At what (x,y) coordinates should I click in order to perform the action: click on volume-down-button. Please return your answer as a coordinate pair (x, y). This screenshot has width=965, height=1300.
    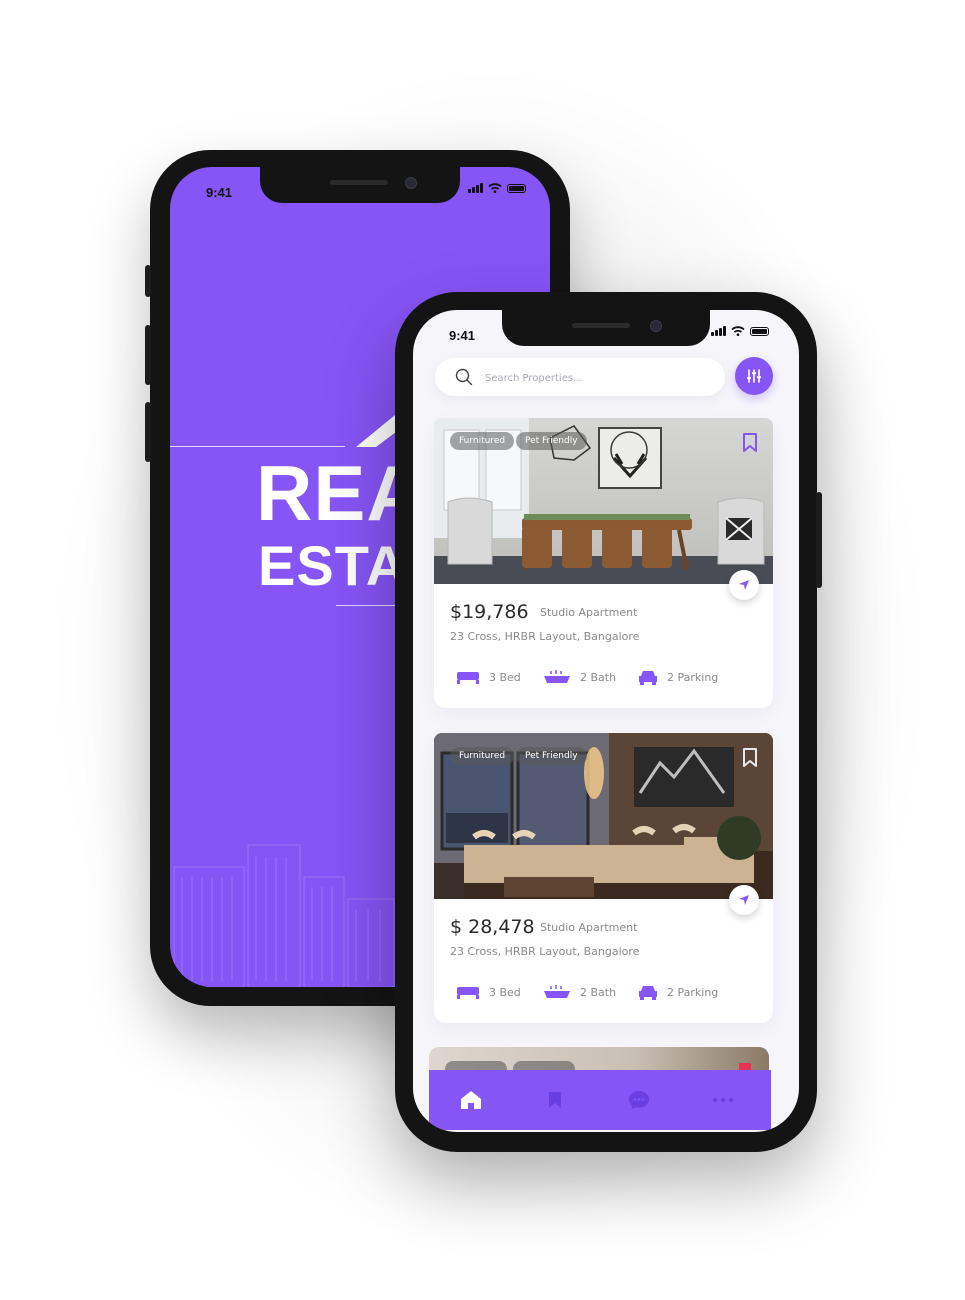
    Looking at the image, I should click on (148, 432).